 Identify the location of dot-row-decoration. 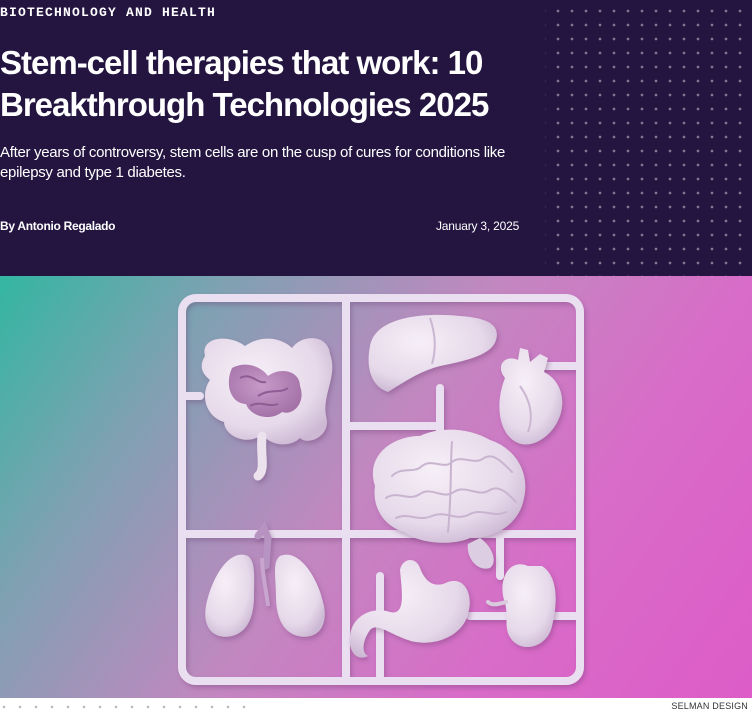
(125, 707).